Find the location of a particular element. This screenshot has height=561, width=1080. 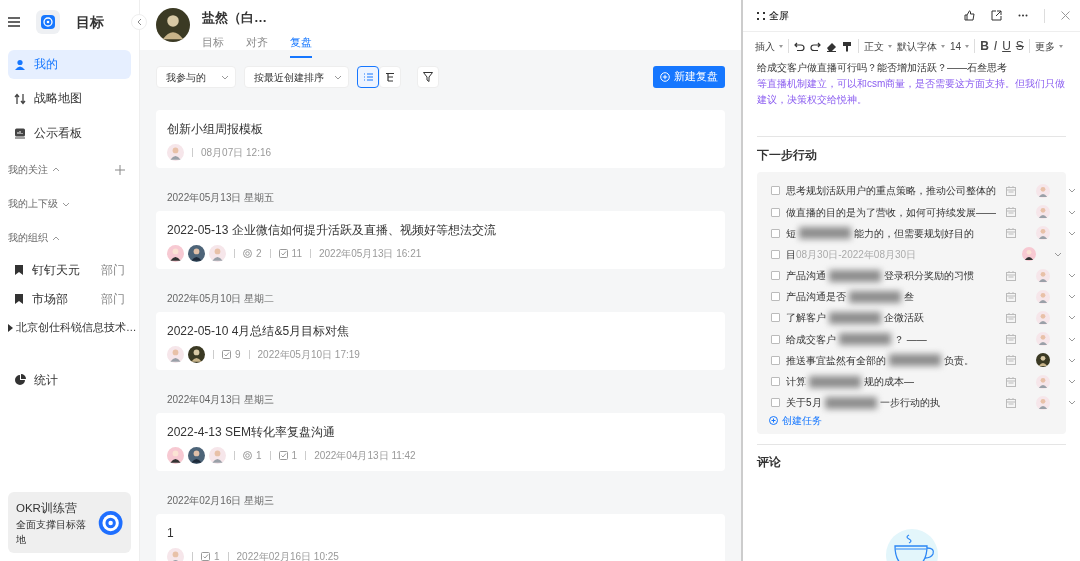

task-text: 做直播的目的是为了营收，如何可持续发展—— is located at coordinates (891, 212).